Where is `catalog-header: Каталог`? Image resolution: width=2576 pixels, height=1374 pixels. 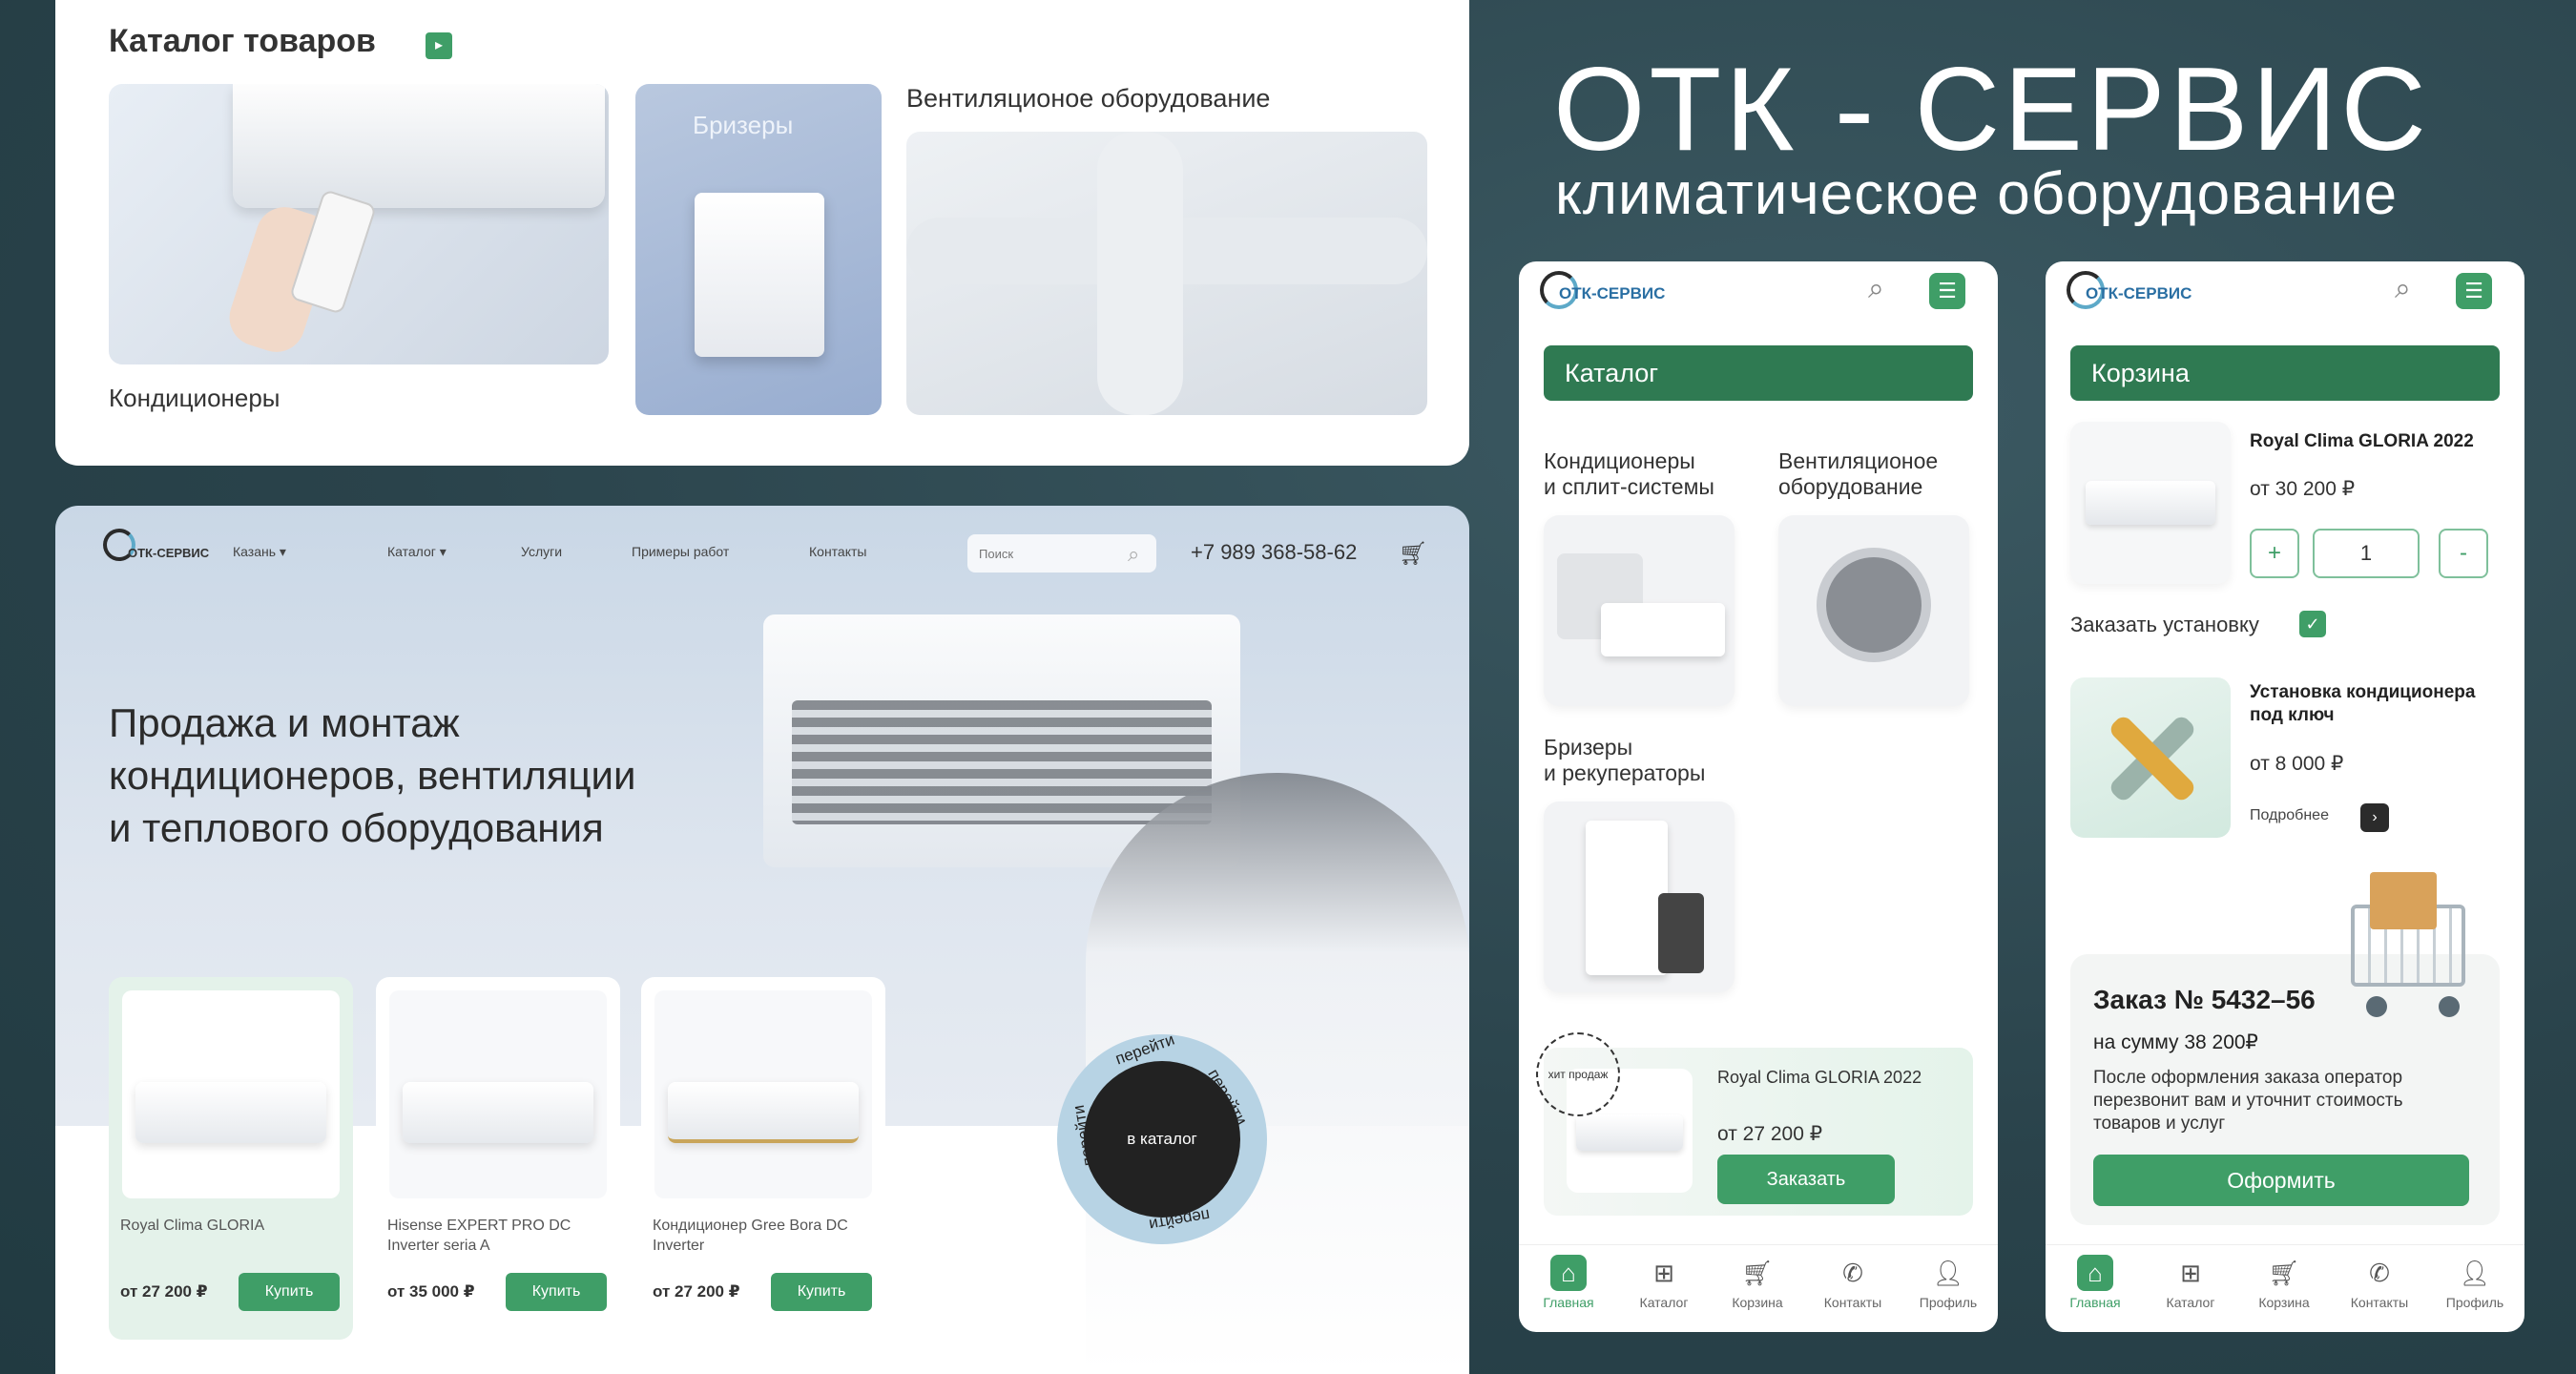
catalog-header: Каталог is located at coordinates (1758, 373).